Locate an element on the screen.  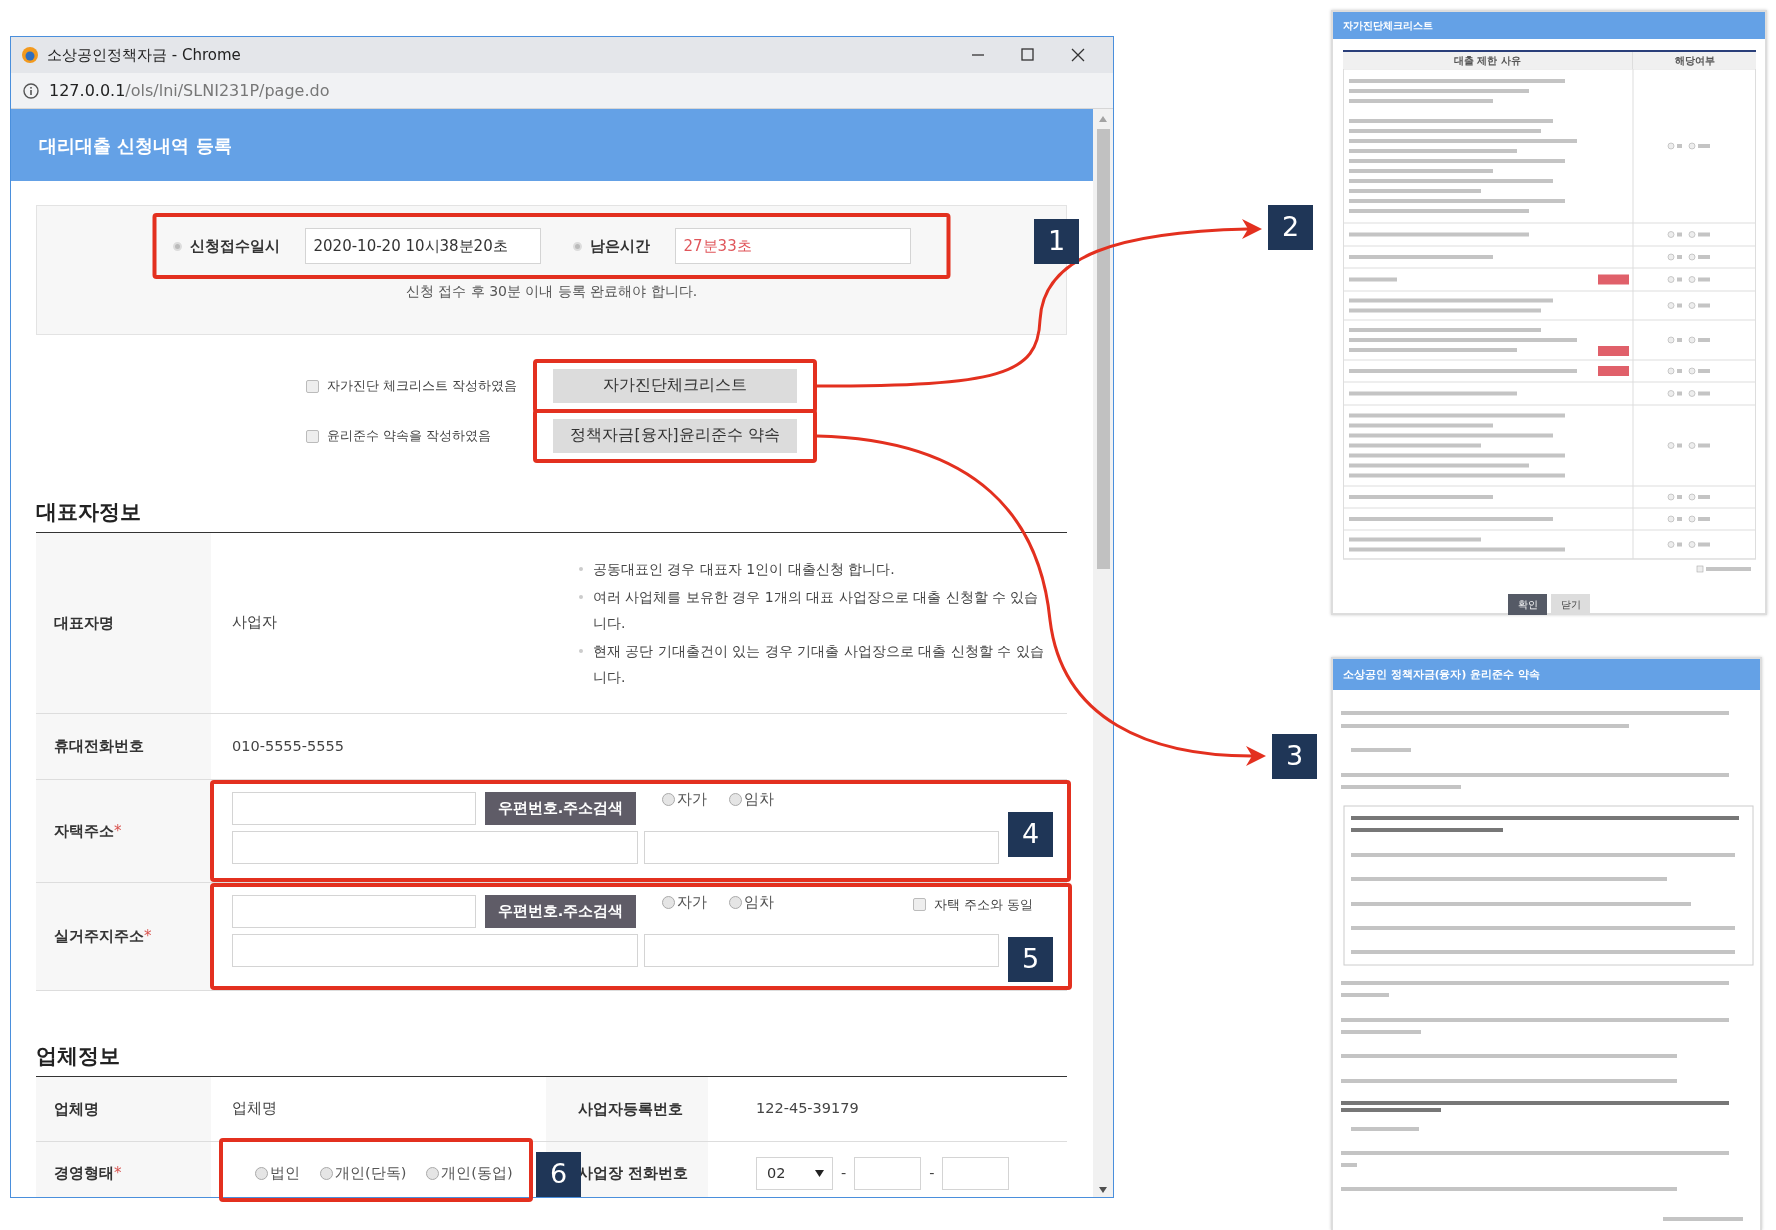
app-logo-icon is located at coordinates (30, 55).